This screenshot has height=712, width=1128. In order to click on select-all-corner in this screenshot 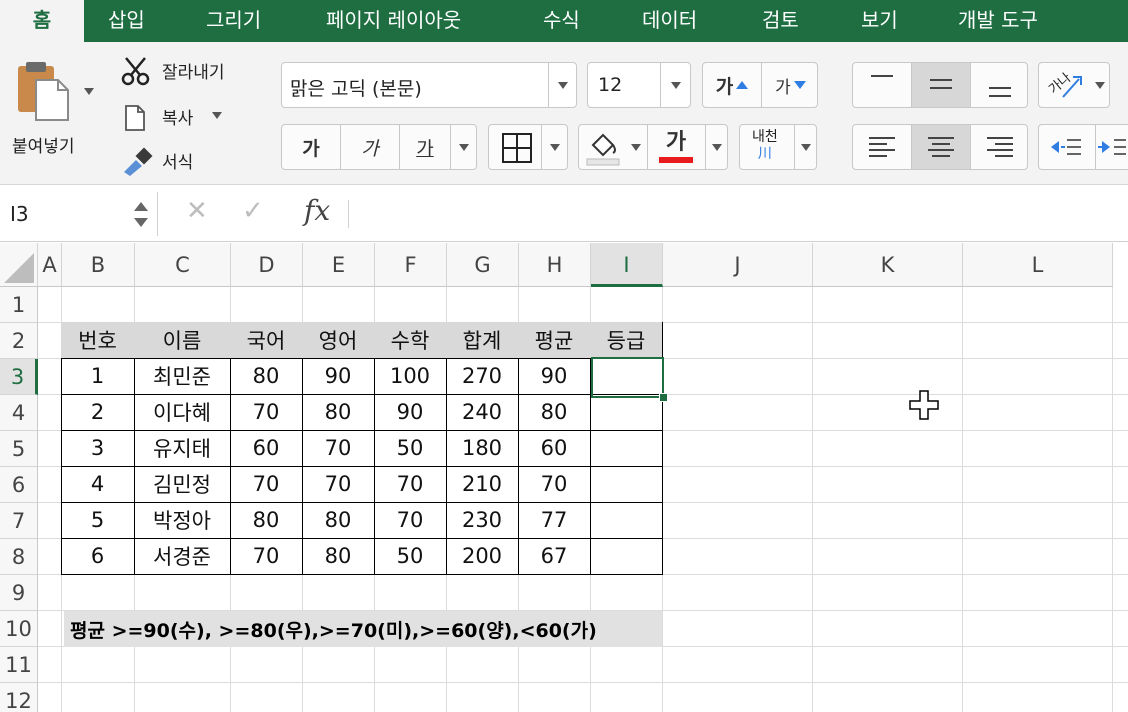, I will do `click(19, 265)`.